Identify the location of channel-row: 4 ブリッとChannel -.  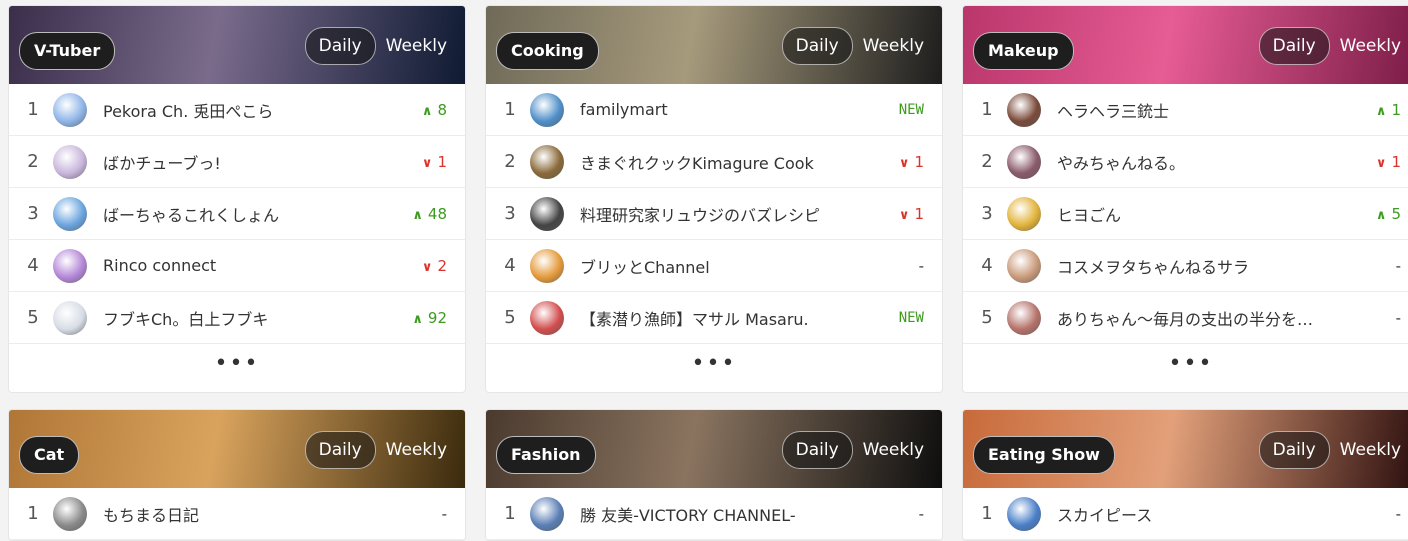
(714, 266).